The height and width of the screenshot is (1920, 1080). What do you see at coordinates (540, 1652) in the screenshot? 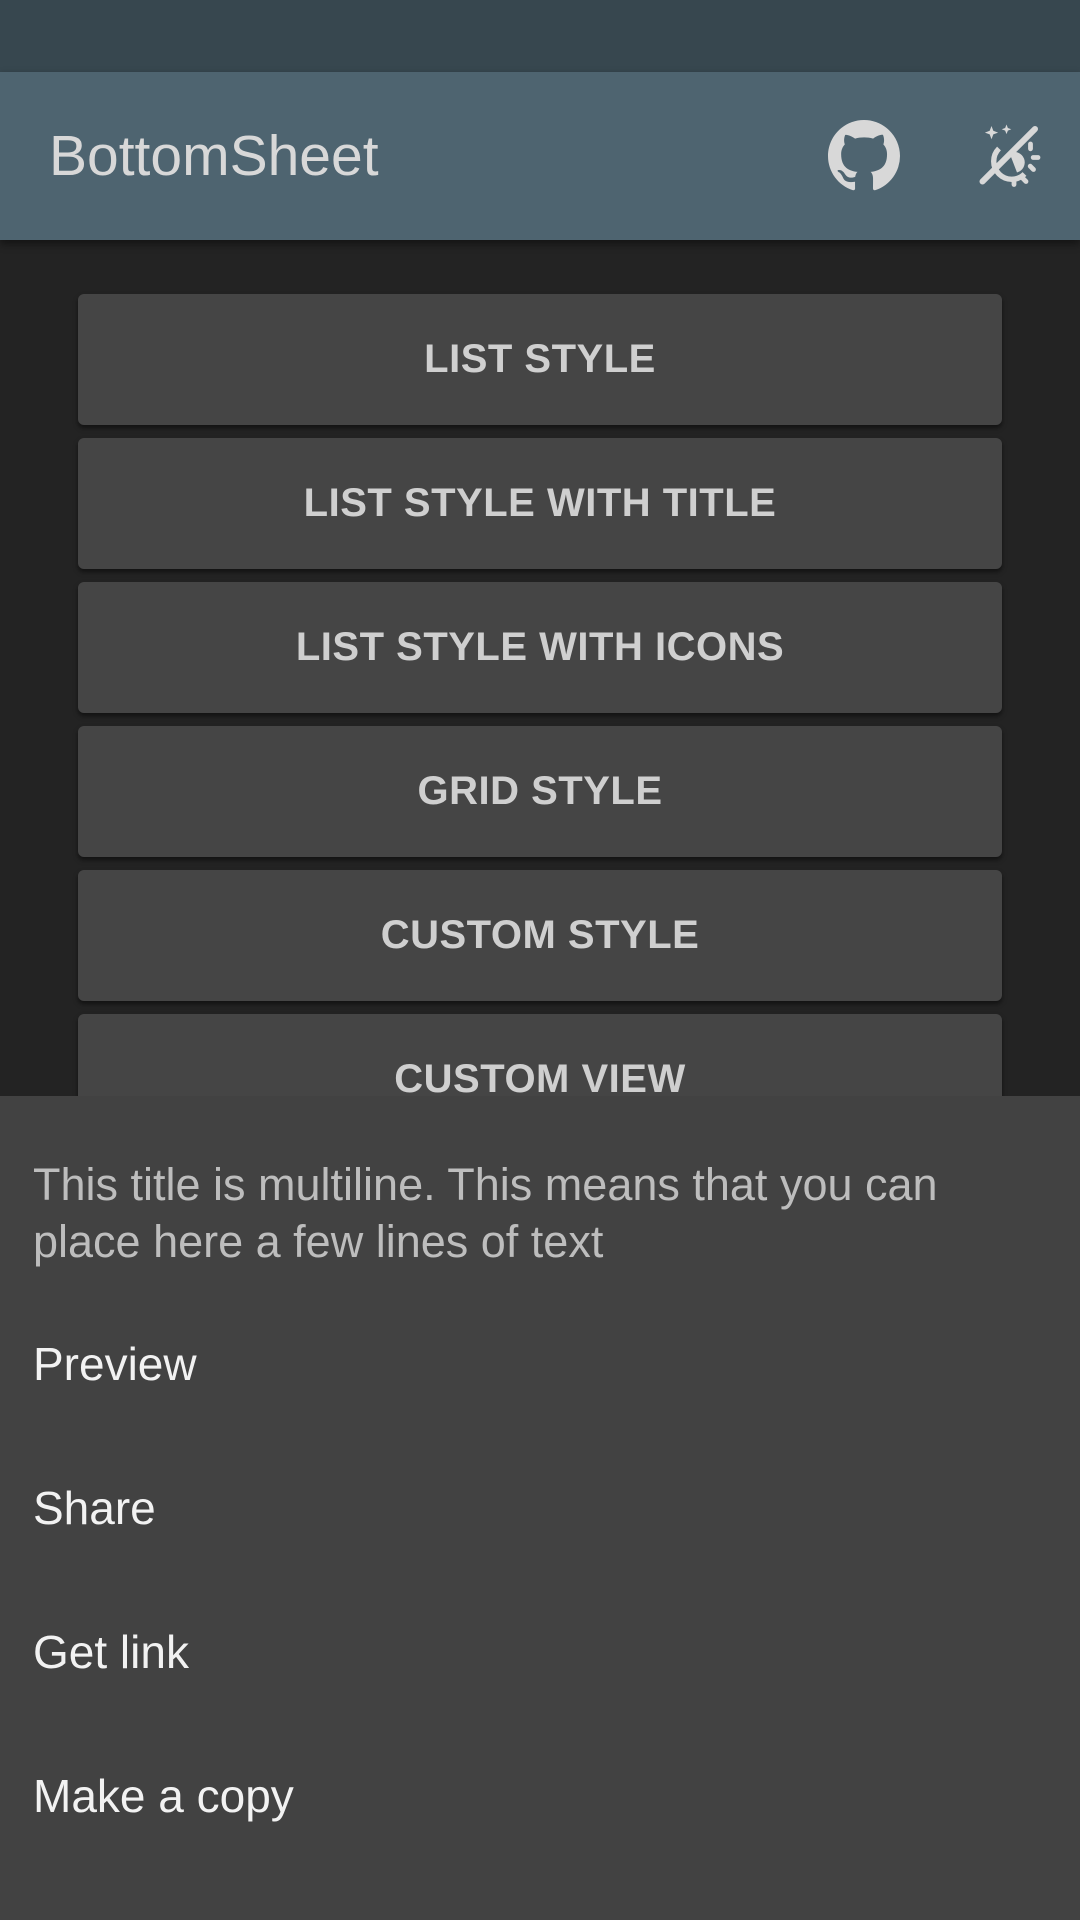
I see `sheet-item-get-link: Get link` at bounding box center [540, 1652].